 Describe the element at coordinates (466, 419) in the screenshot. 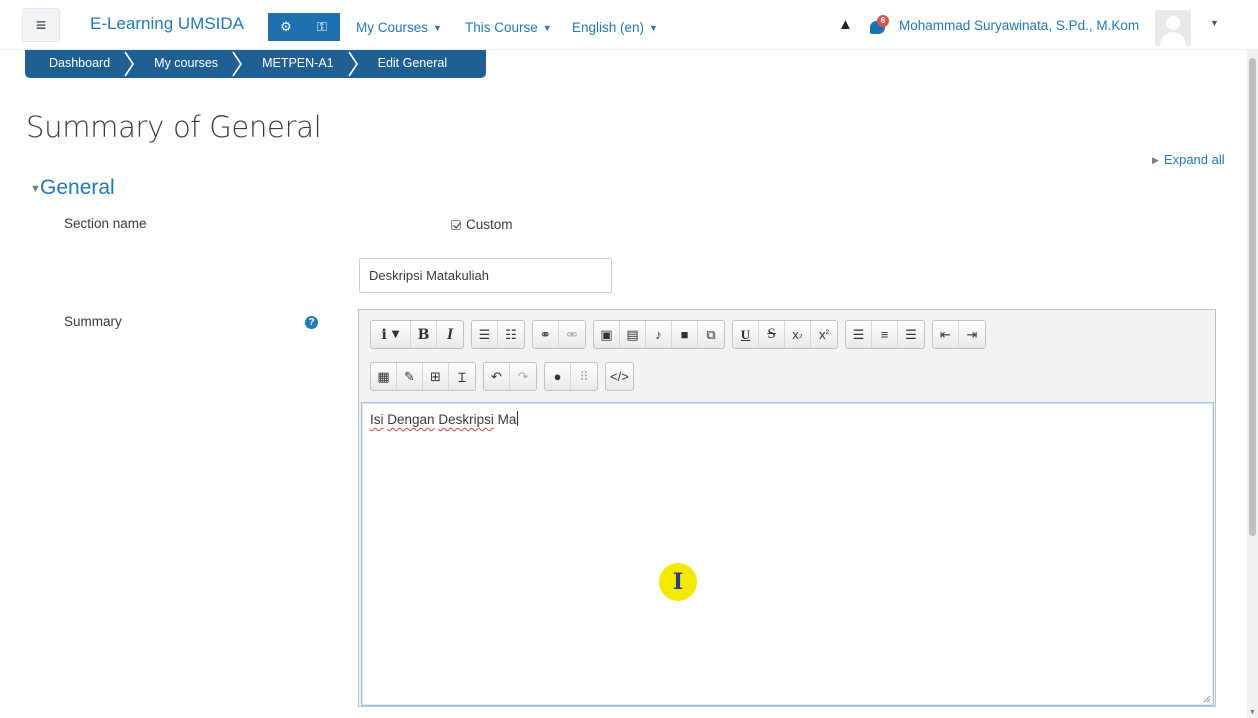

I see `summary-word: Deskripsi` at that location.